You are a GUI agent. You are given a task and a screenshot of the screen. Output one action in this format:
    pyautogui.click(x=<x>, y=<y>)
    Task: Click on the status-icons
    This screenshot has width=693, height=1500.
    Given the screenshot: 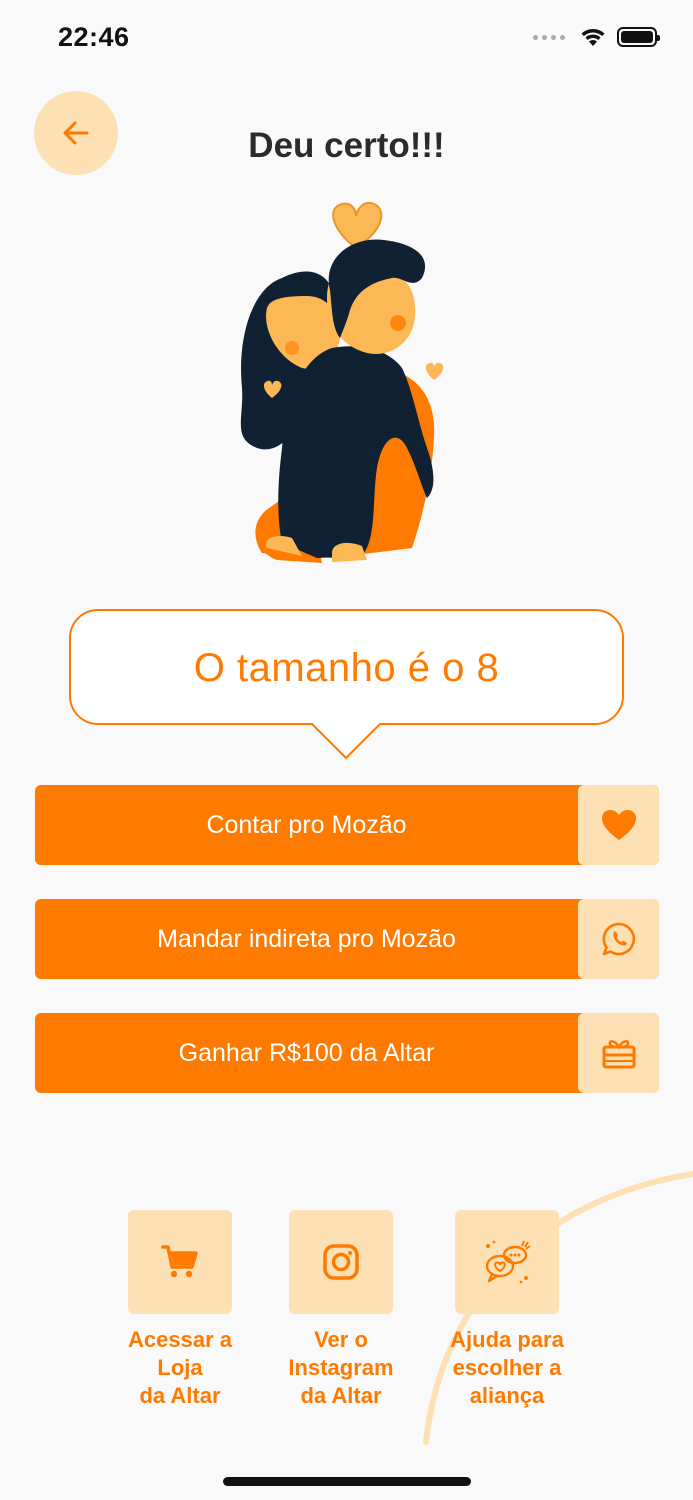 What is the action you would take?
    pyautogui.click(x=596, y=37)
    